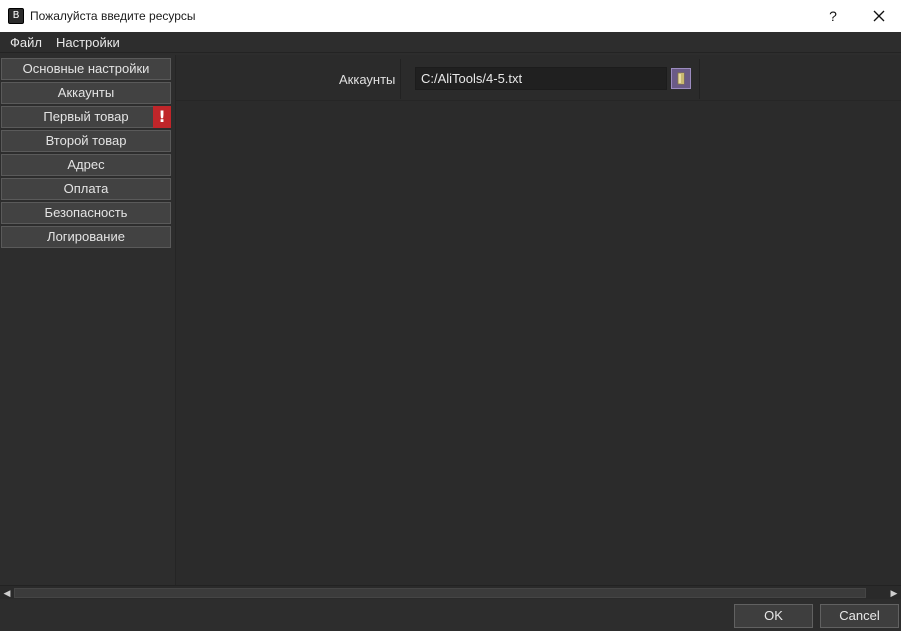 This screenshot has height=631, width=901. What do you see at coordinates (162, 117) in the screenshot?
I see `warning-icon: !` at bounding box center [162, 117].